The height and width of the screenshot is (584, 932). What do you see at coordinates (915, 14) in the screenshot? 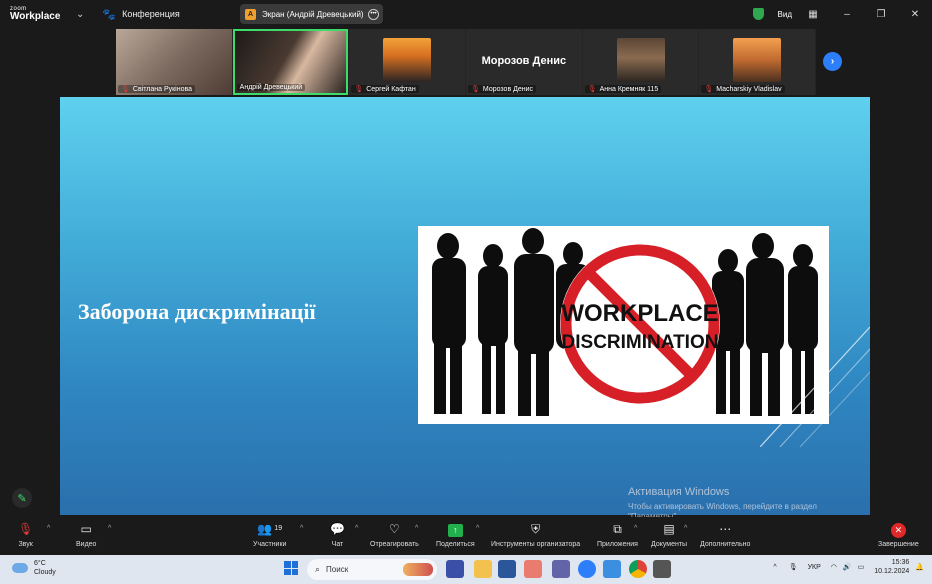
I see `close-button: ✕` at bounding box center [915, 14].